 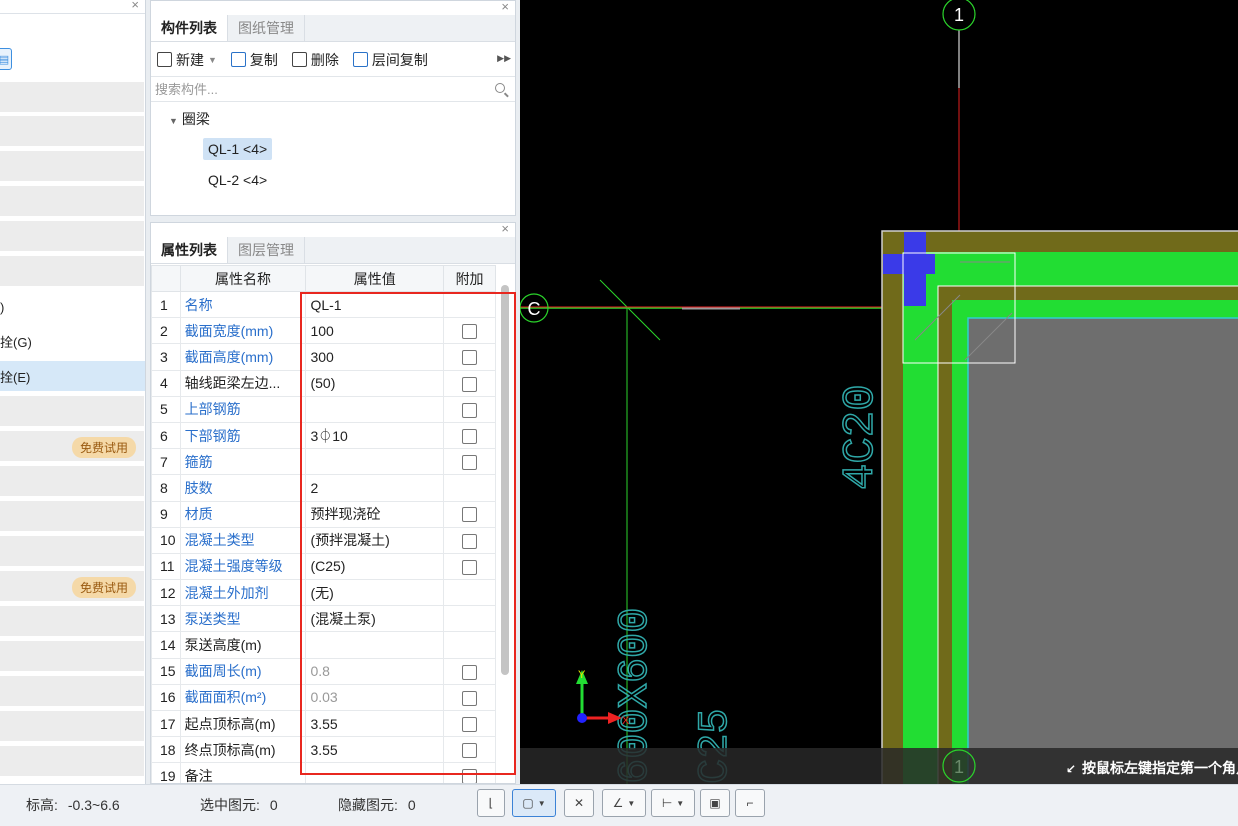 What do you see at coordinates (166, 593) in the screenshot?
I see `row-index: 12` at bounding box center [166, 593].